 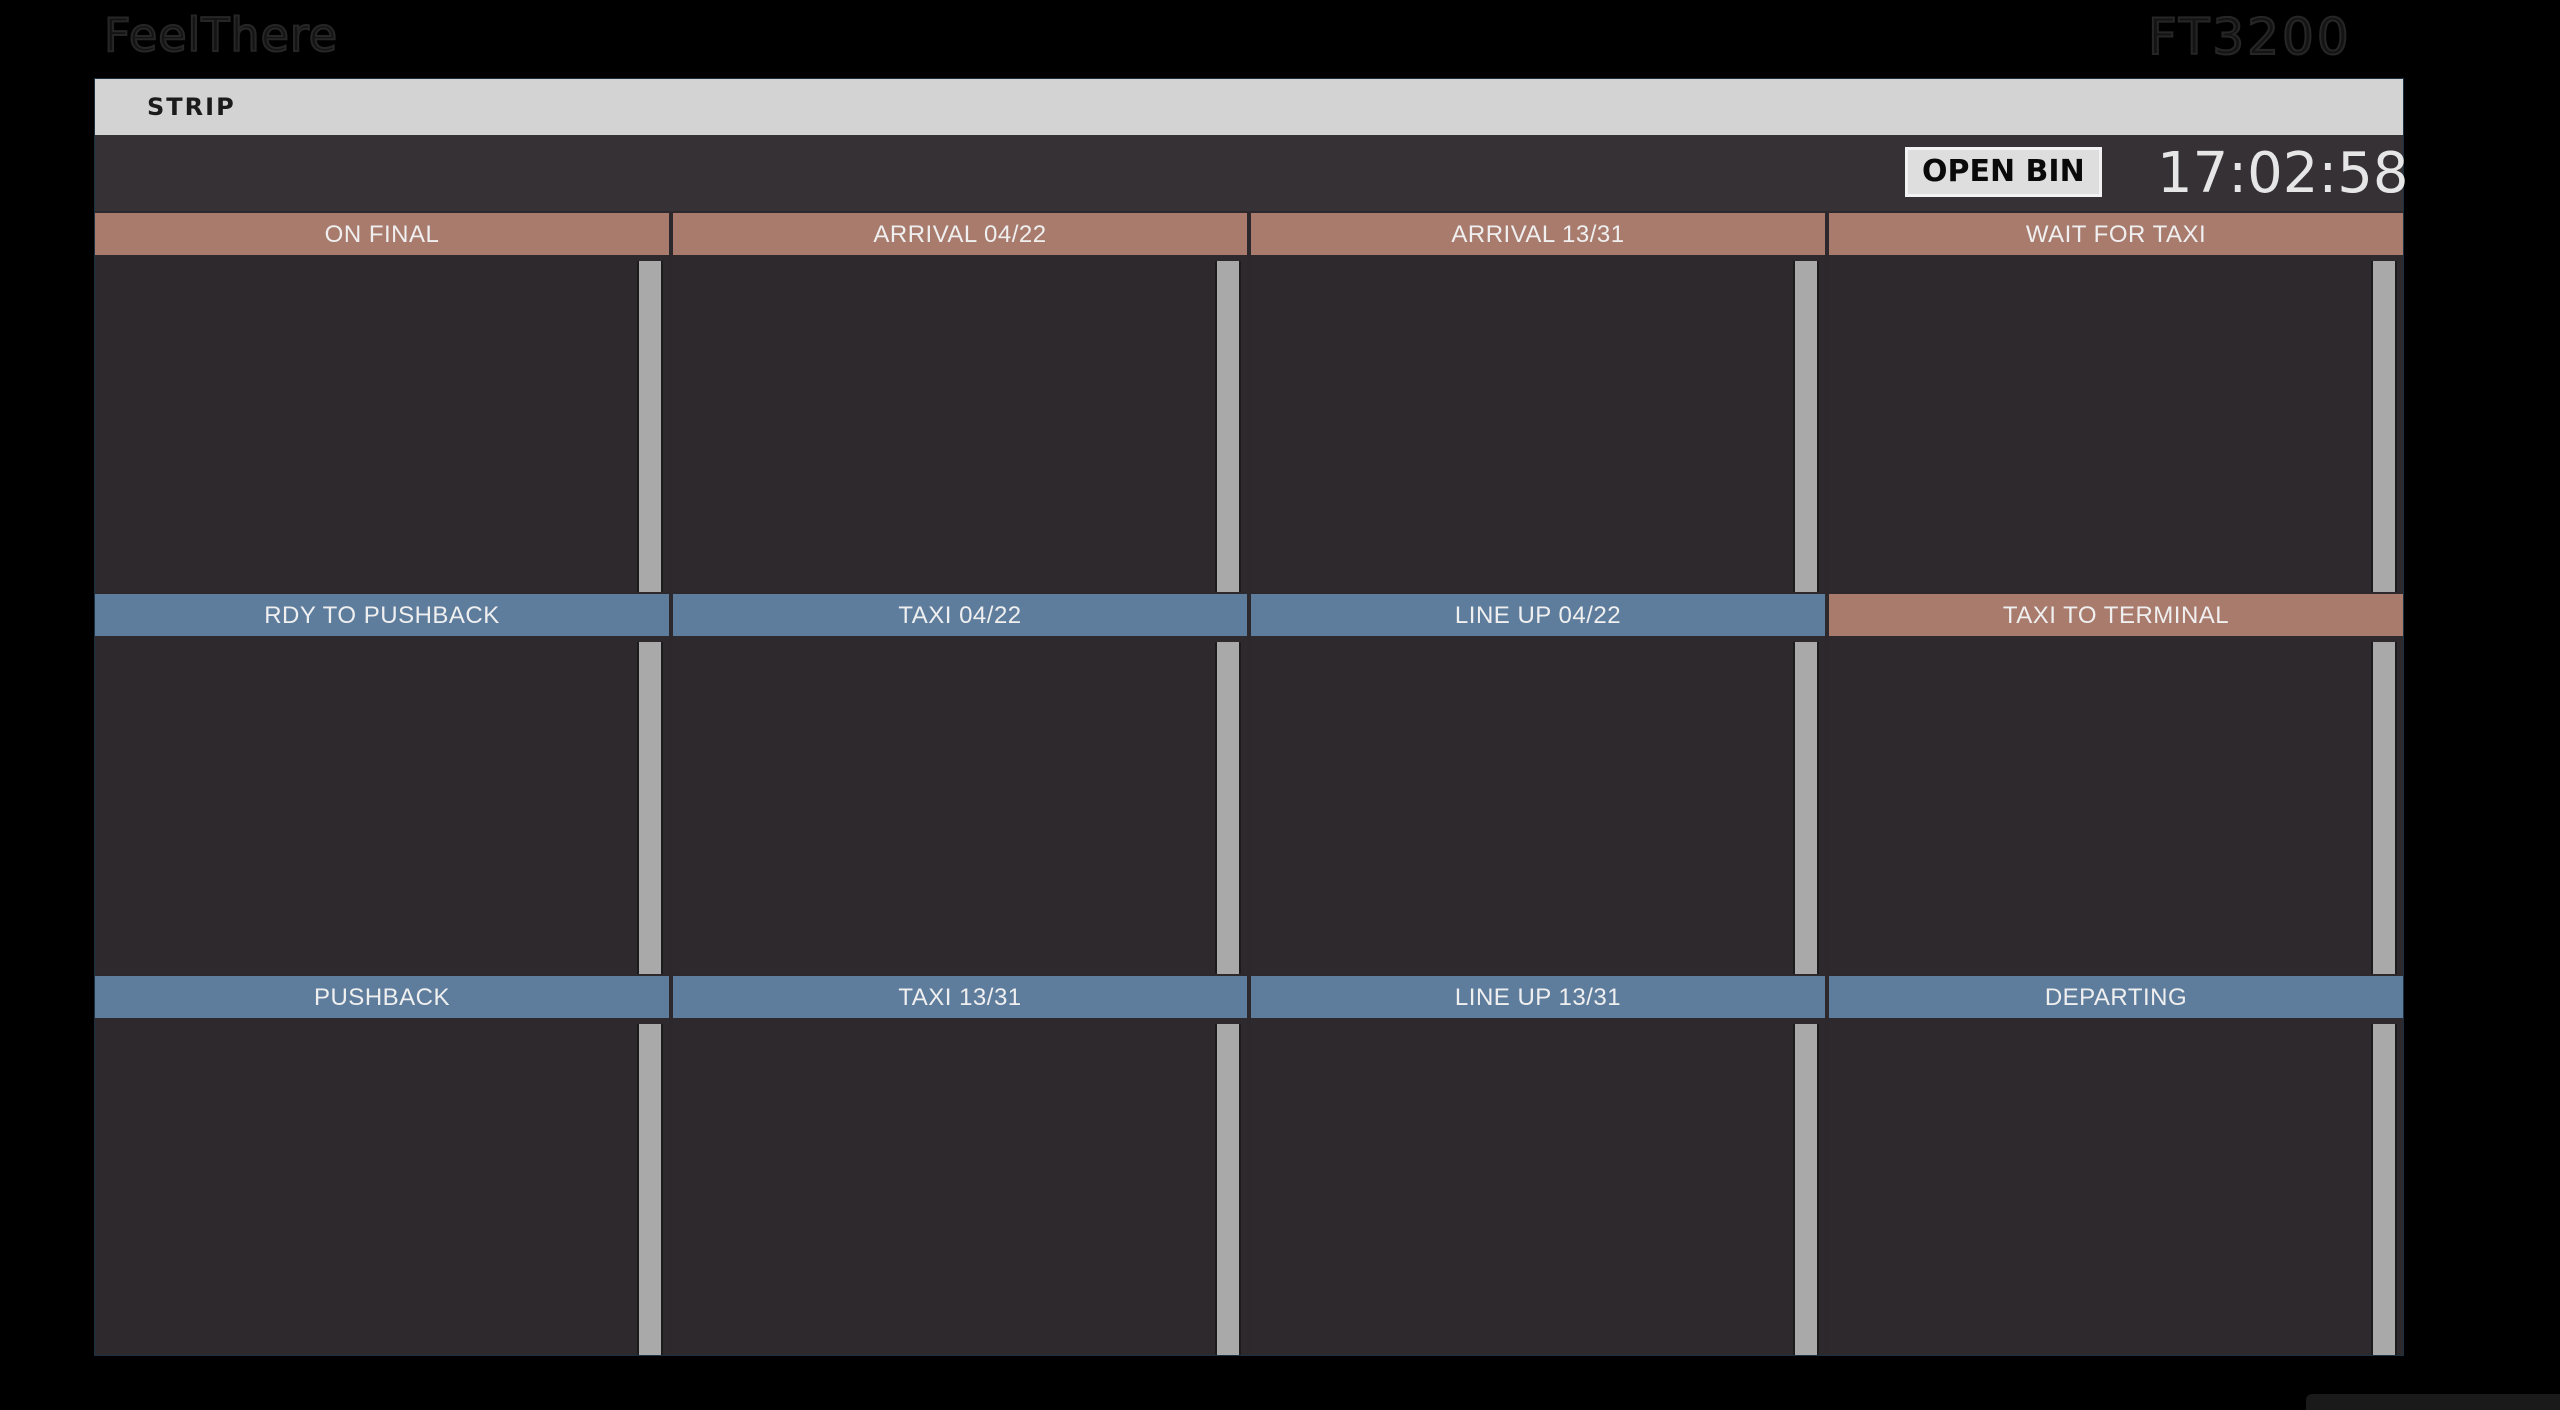 I want to click on bay-line-up-04-22: LINE UP 04/22, so click(x=1538, y=784).